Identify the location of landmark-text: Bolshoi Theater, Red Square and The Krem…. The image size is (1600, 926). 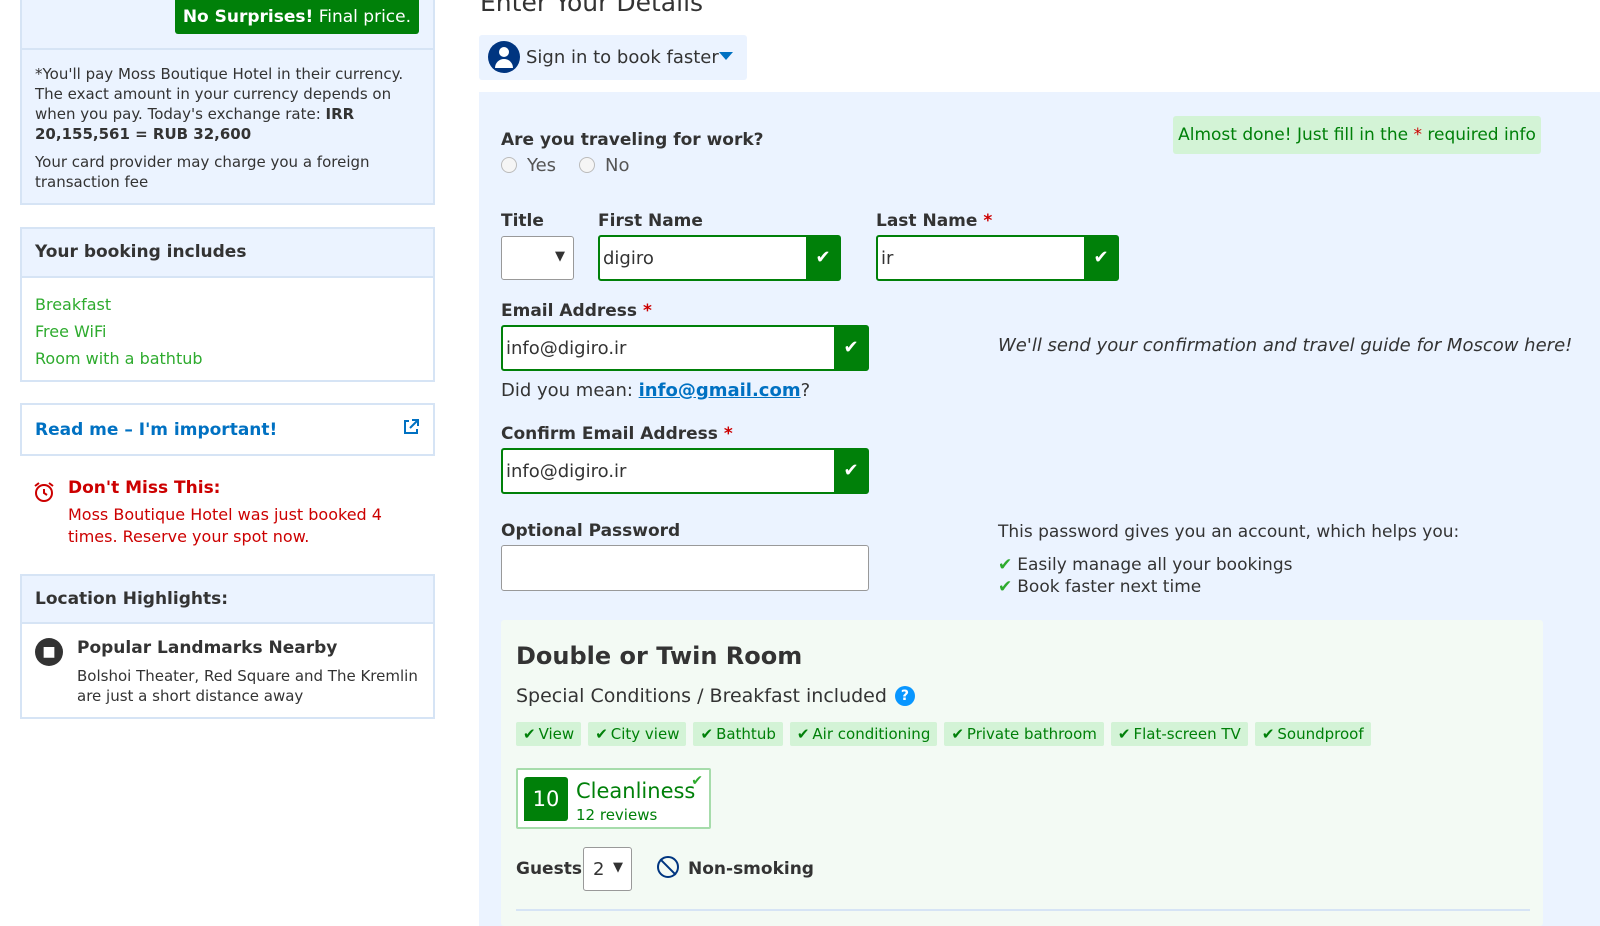
(247, 686).